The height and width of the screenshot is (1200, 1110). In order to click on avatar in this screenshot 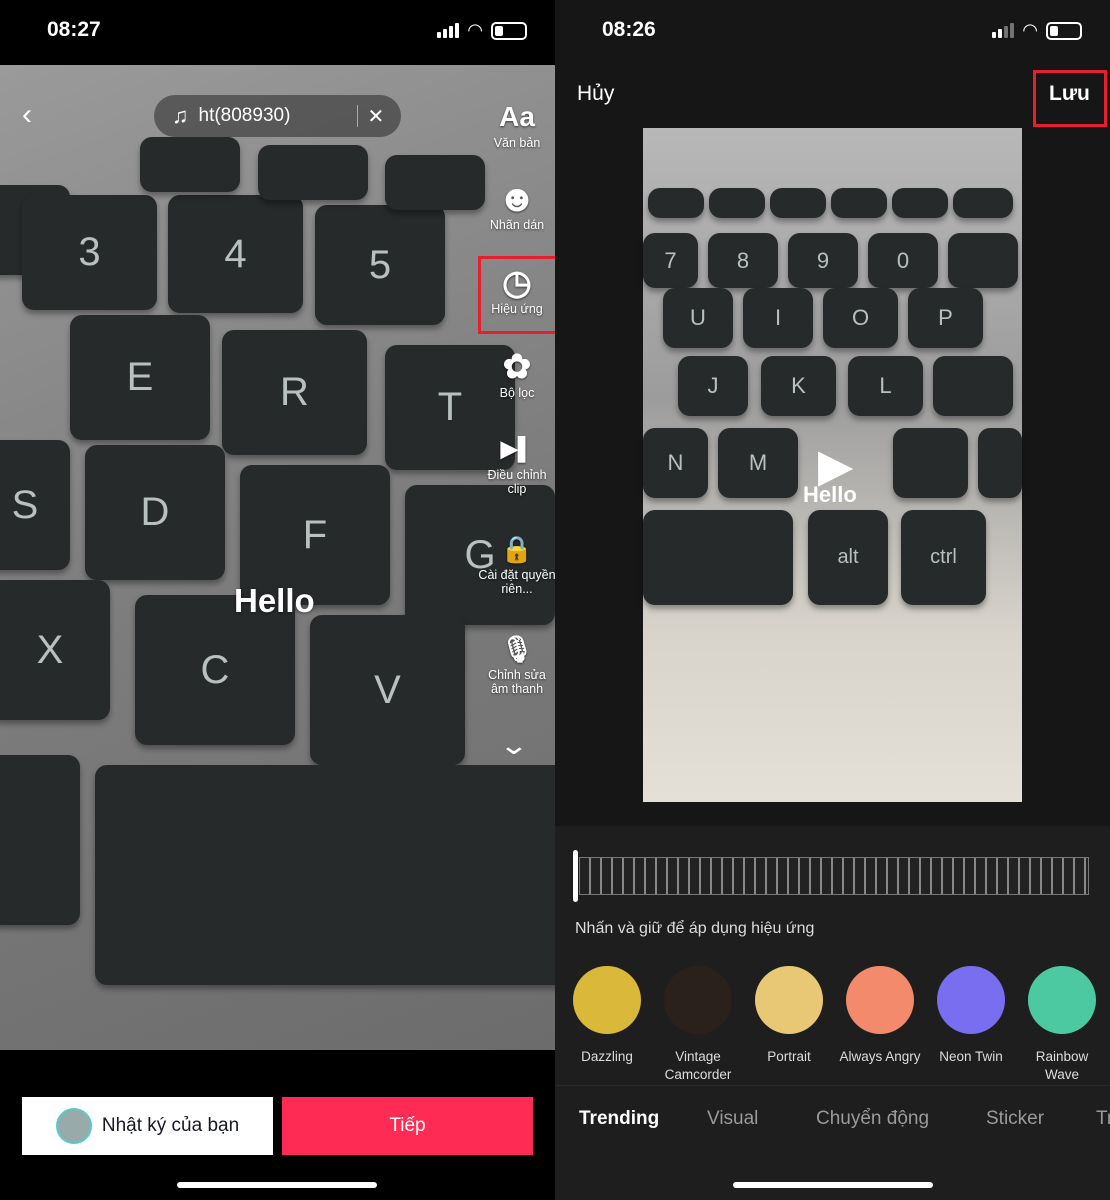, I will do `click(73, 1126)`.